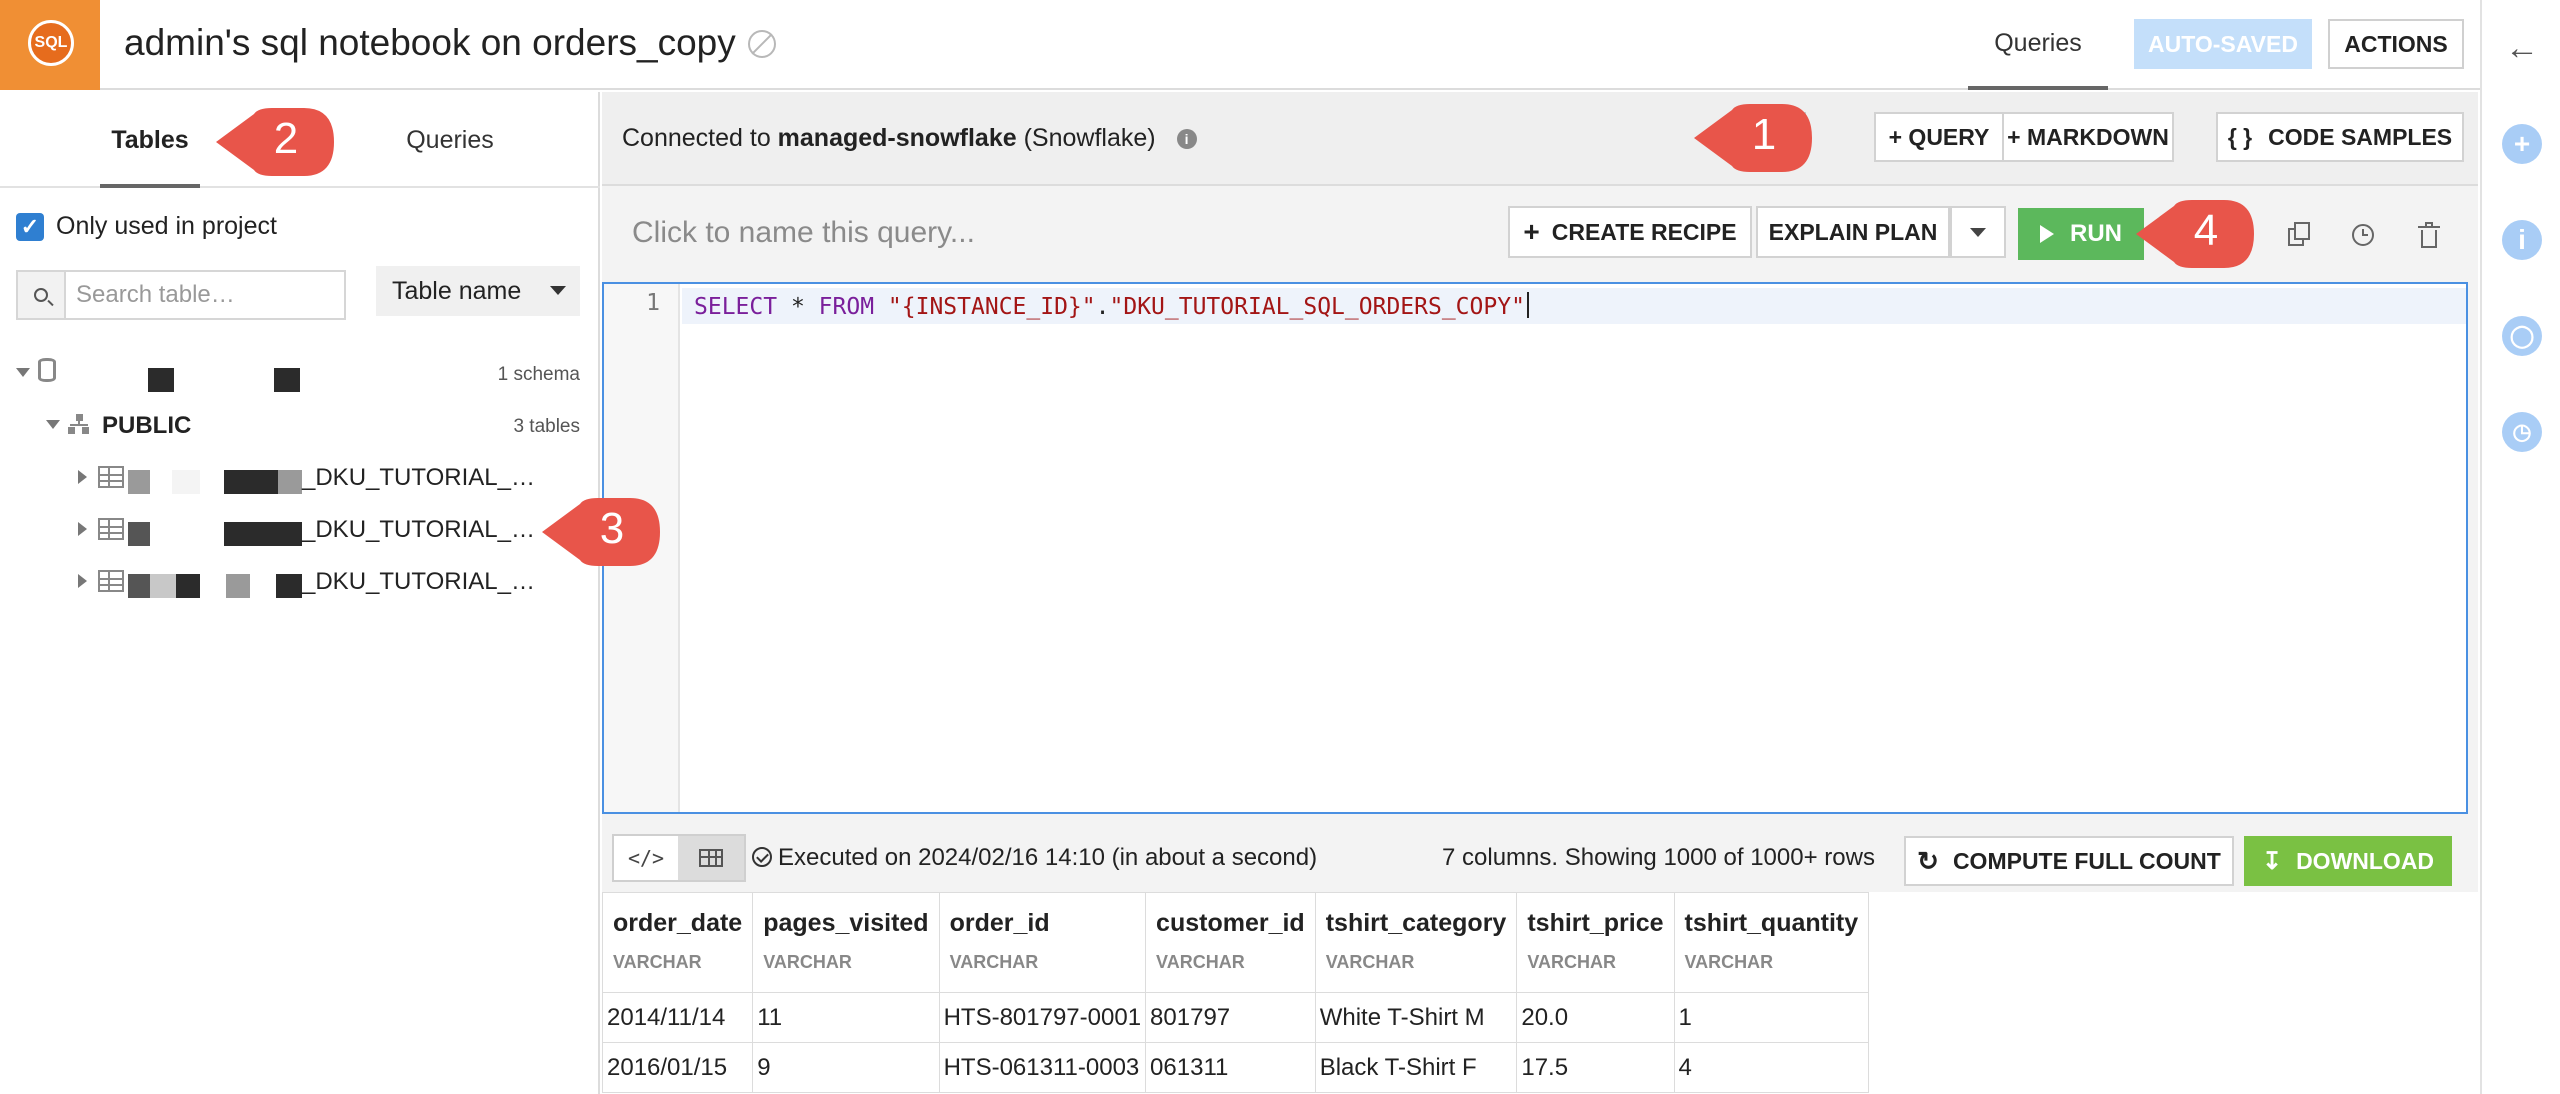 Image resolution: width=2560 pixels, height=1094 pixels. I want to click on callout-4: 4, so click(2195, 234).